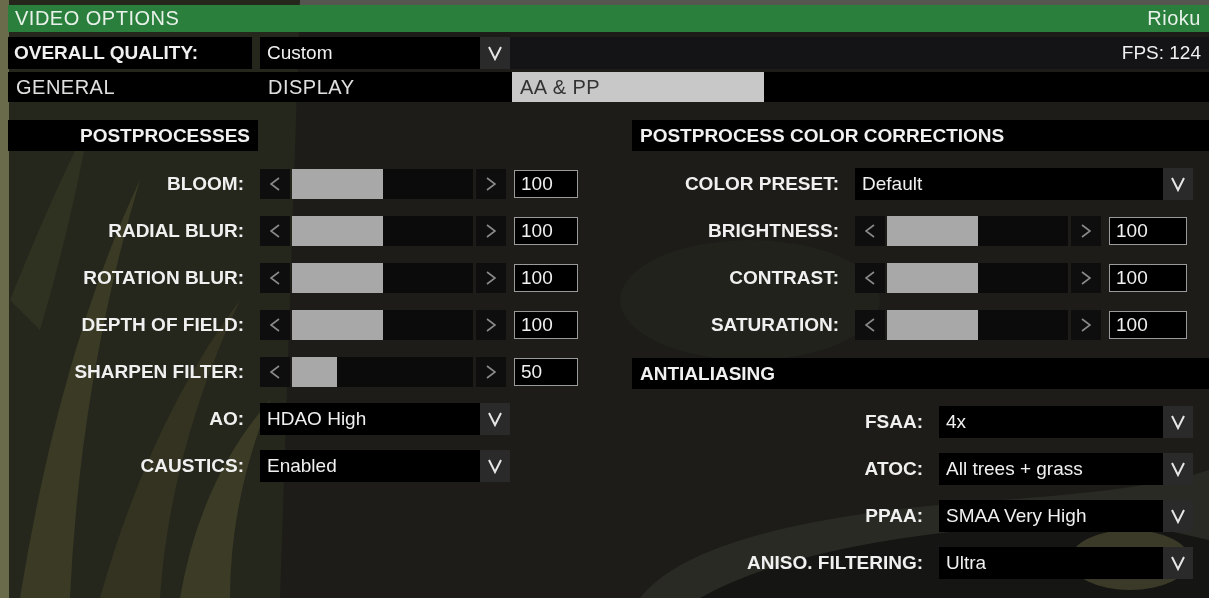  I want to click on dropdown: SMAA Very High, so click(1066, 516).